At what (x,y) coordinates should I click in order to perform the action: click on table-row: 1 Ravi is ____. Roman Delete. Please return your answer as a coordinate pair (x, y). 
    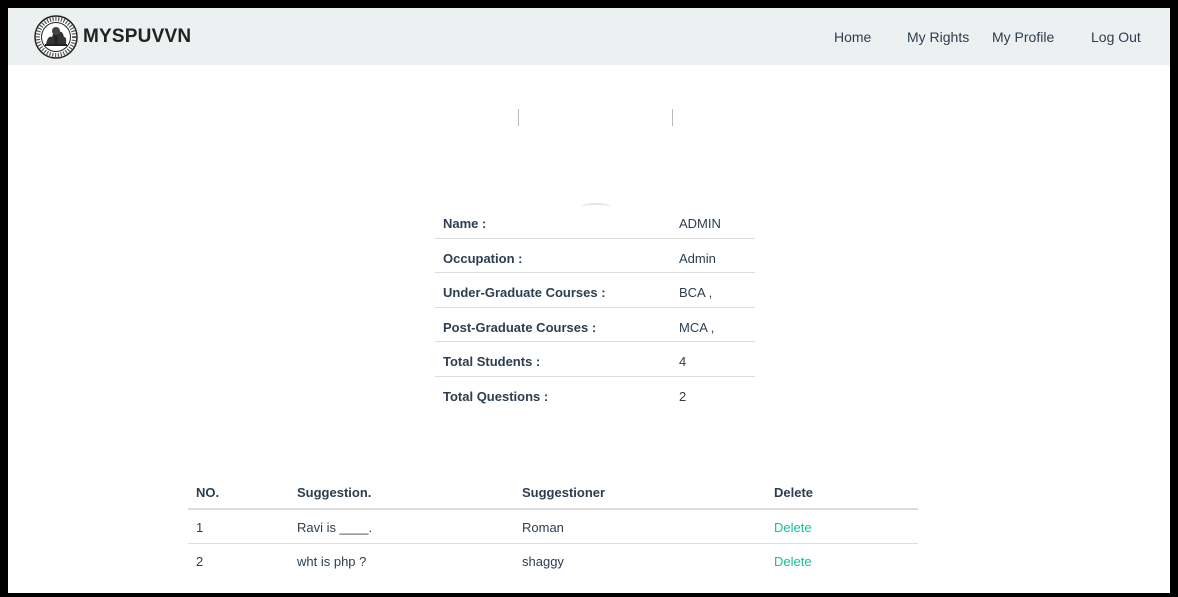
    Looking at the image, I should click on (553, 527).